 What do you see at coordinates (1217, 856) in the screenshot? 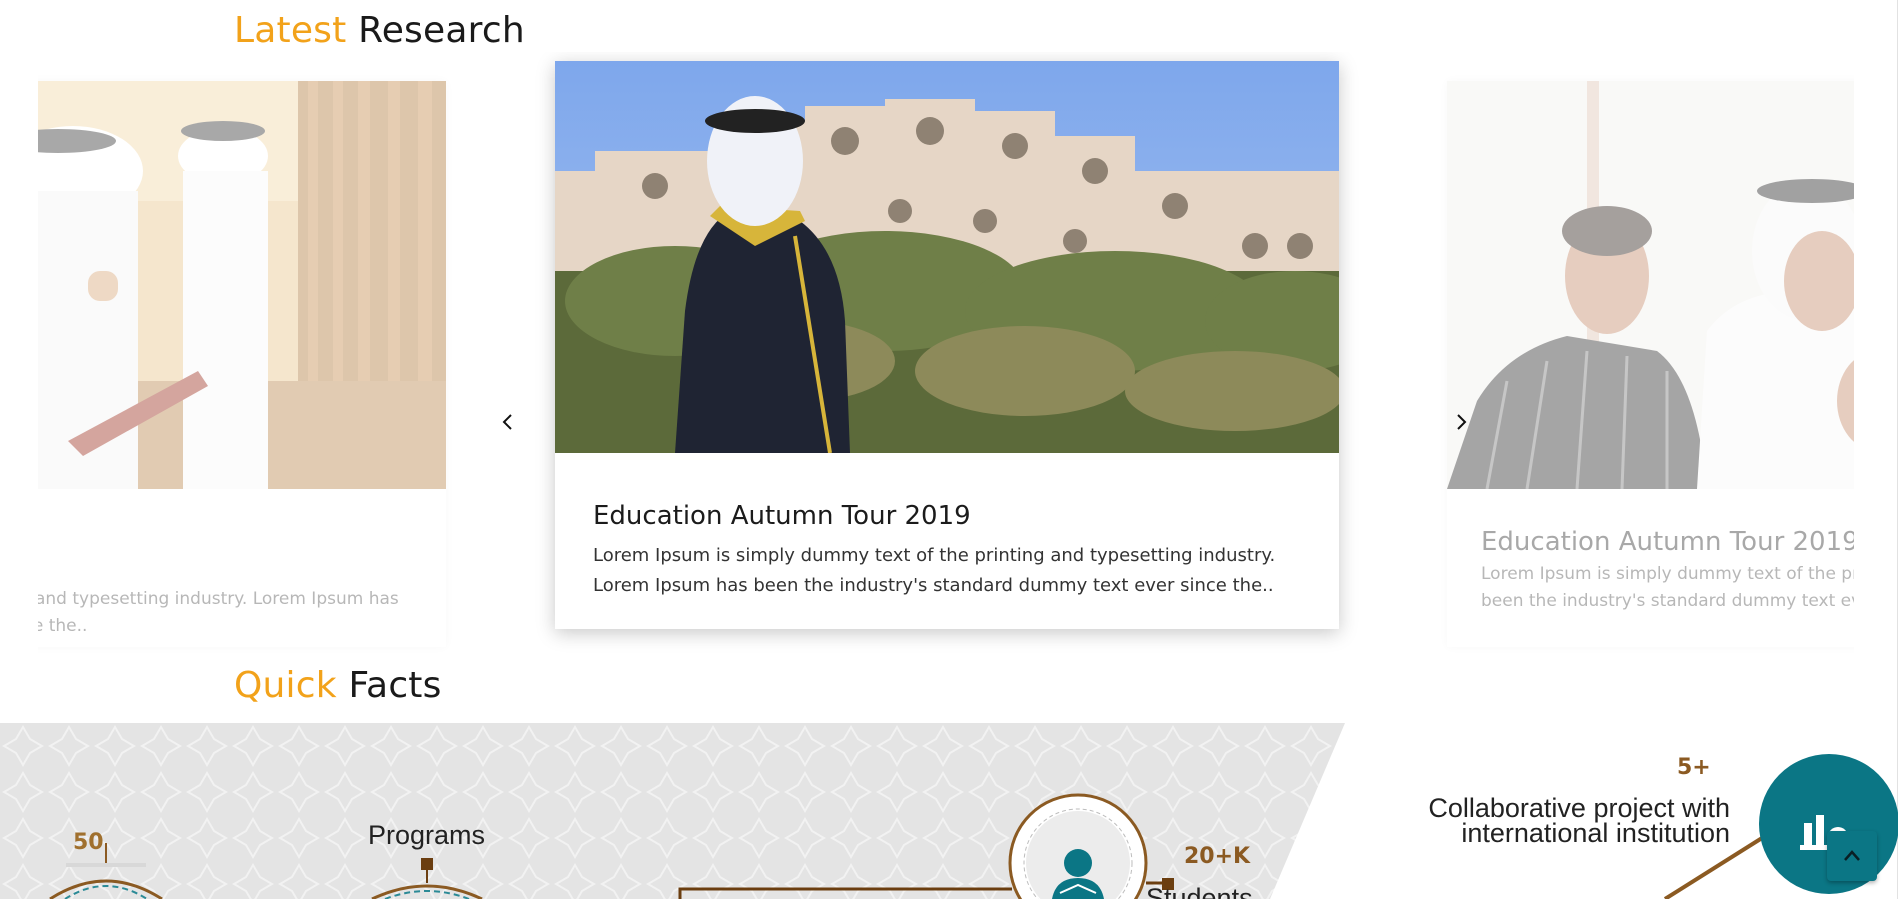
I see `fact-value: 20+K` at bounding box center [1217, 856].